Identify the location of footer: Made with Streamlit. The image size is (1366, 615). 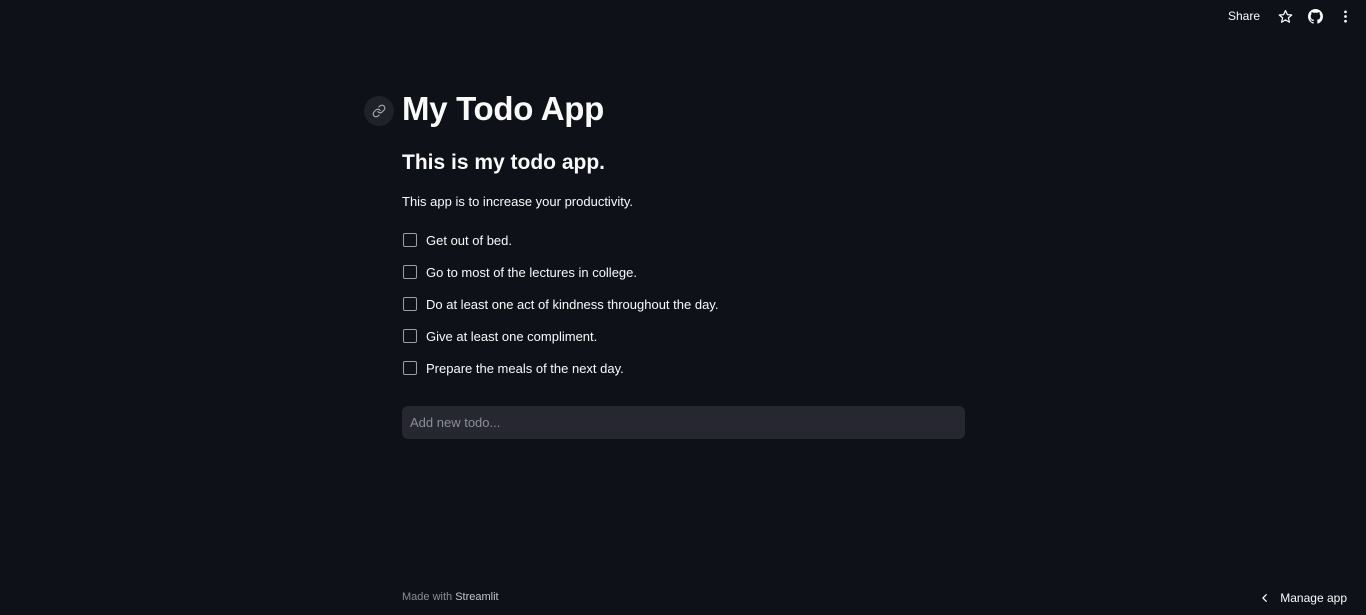
(450, 597).